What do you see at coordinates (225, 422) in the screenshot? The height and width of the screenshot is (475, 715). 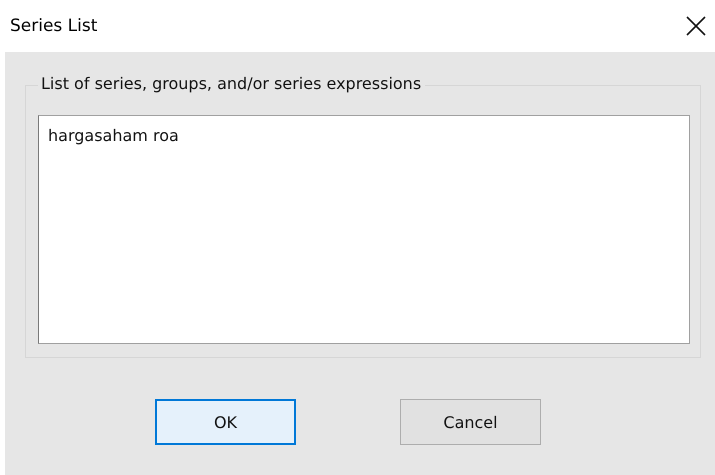 I see `ok-button: OK` at bounding box center [225, 422].